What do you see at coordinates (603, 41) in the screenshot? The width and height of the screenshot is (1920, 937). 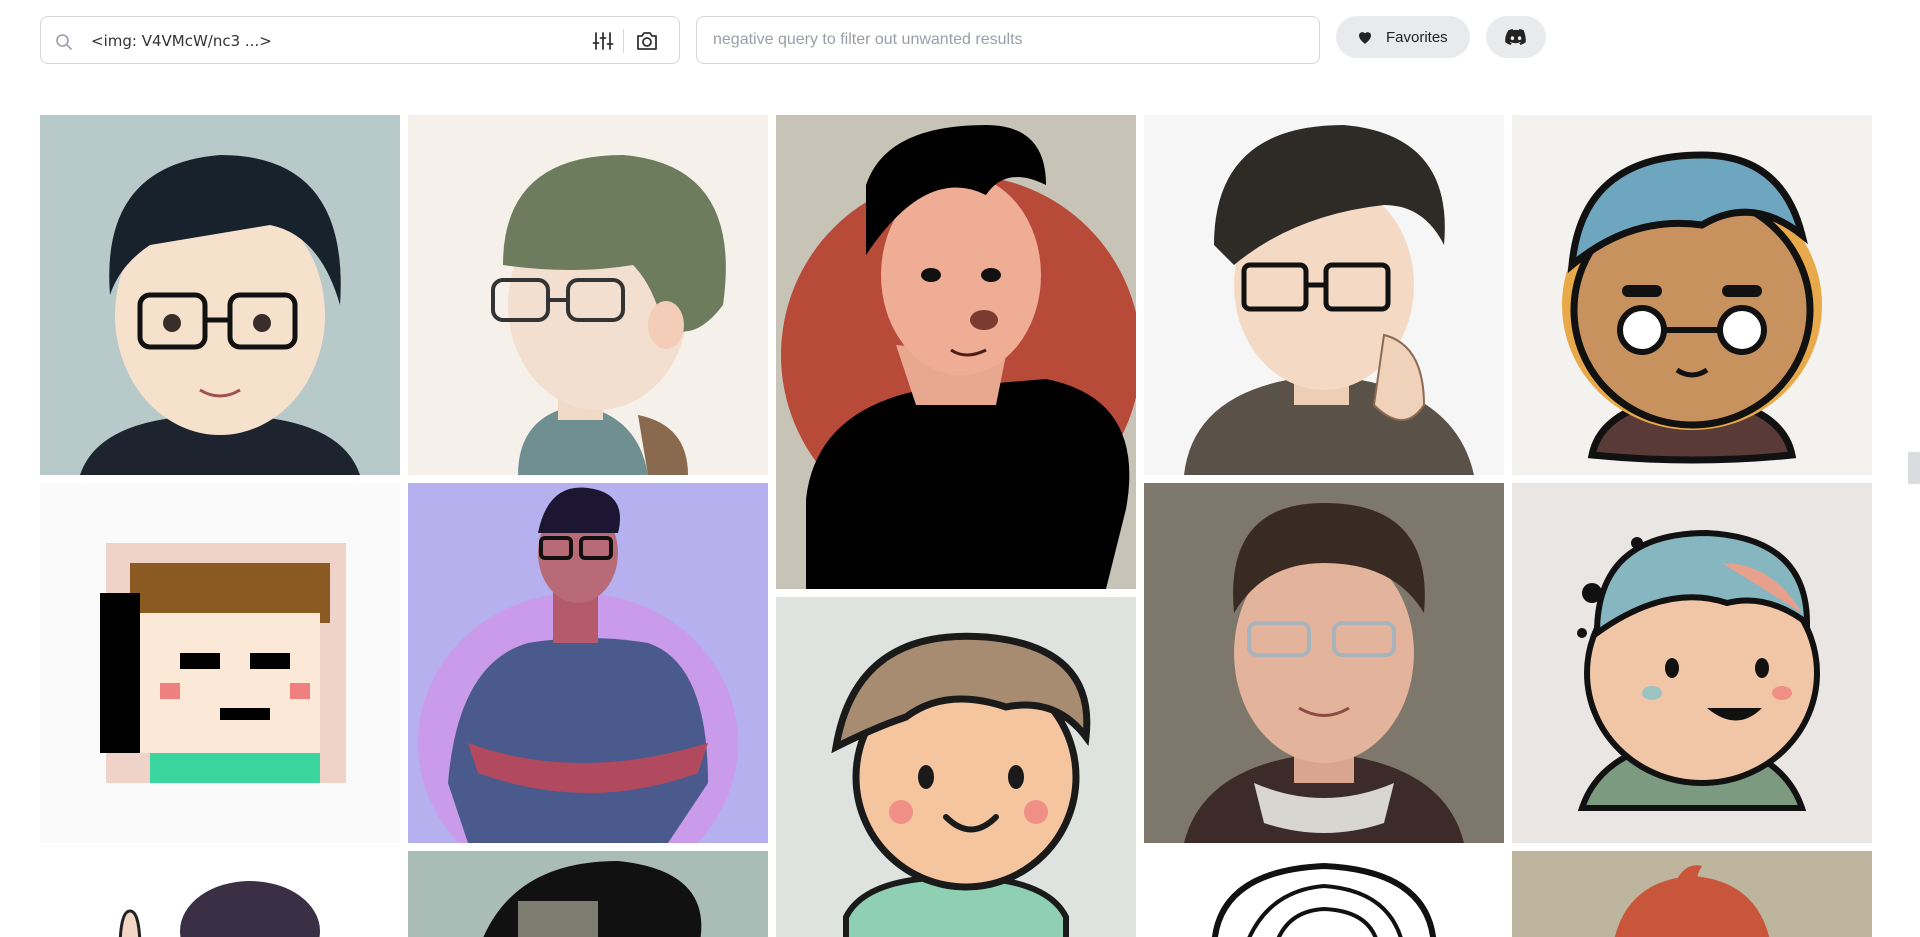 I see `sliders-icon` at bounding box center [603, 41].